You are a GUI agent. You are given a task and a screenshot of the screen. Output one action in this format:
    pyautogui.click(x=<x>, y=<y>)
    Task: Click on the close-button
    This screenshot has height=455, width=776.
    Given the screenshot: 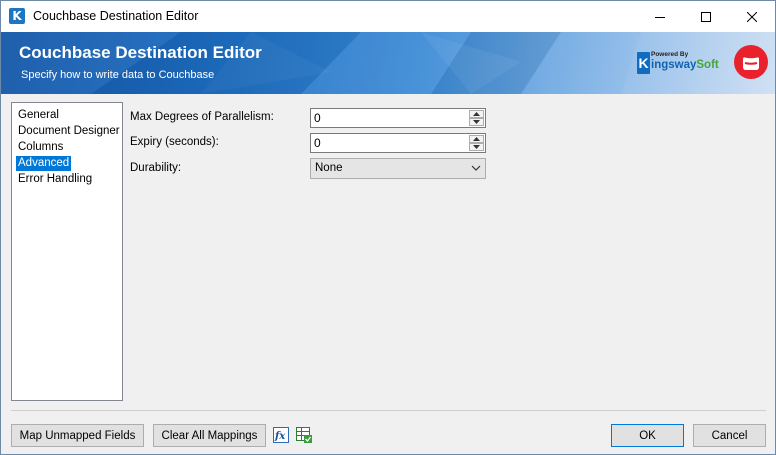 What is the action you would take?
    pyautogui.click(x=752, y=16)
    